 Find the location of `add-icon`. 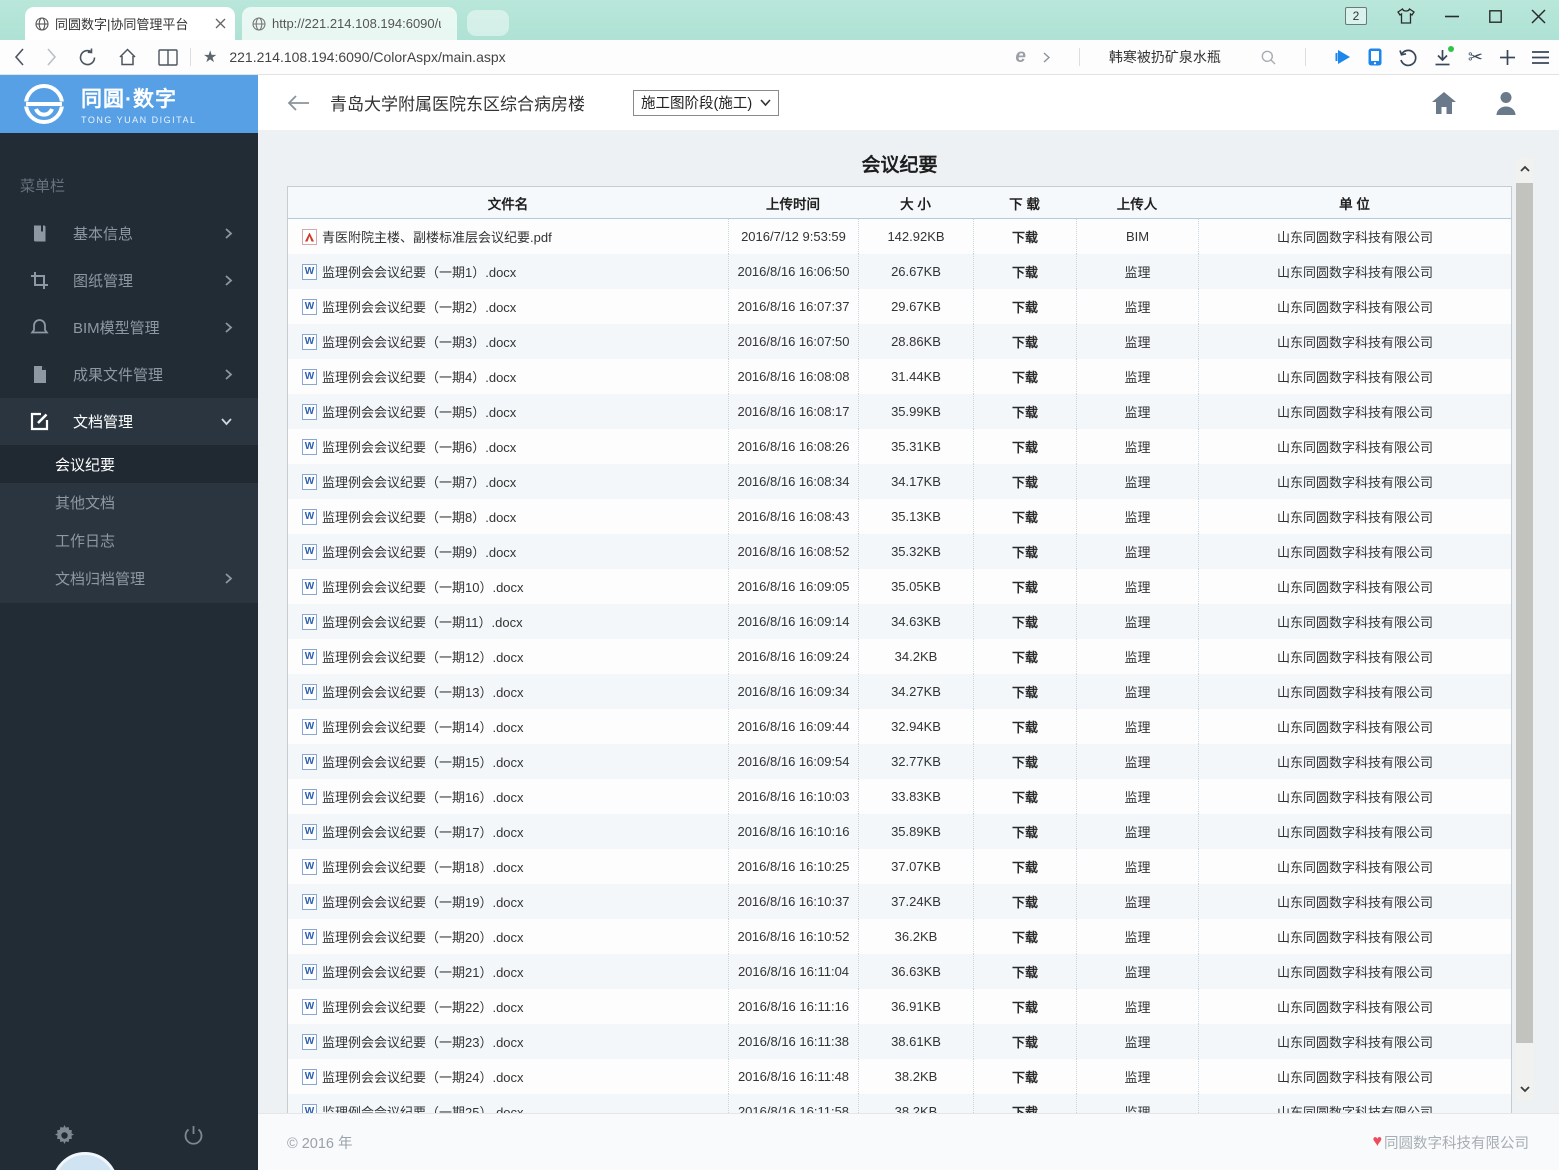

add-icon is located at coordinates (1507, 57).